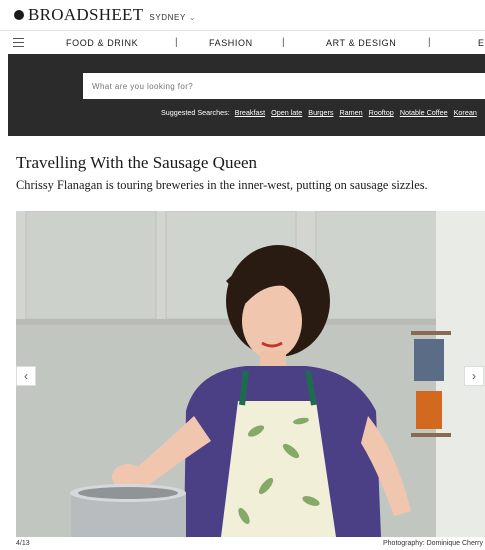 The image size is (485, 550). I want to click on nav-item-fashion: FASHION, so click(231, 43).